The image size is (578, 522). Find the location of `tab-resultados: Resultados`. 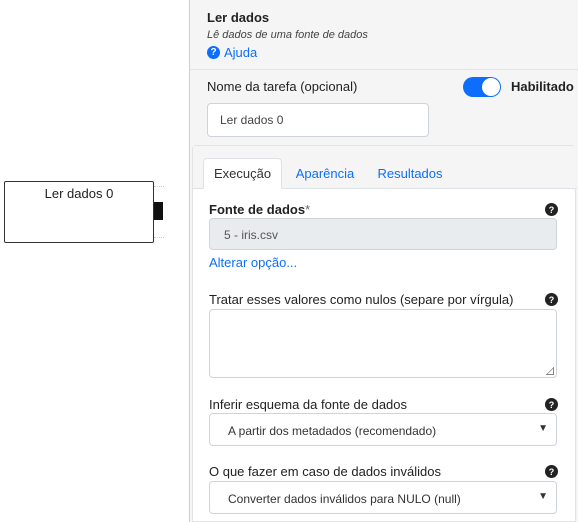

tab-resultados: Resultados is located at coordinates (410, 173).